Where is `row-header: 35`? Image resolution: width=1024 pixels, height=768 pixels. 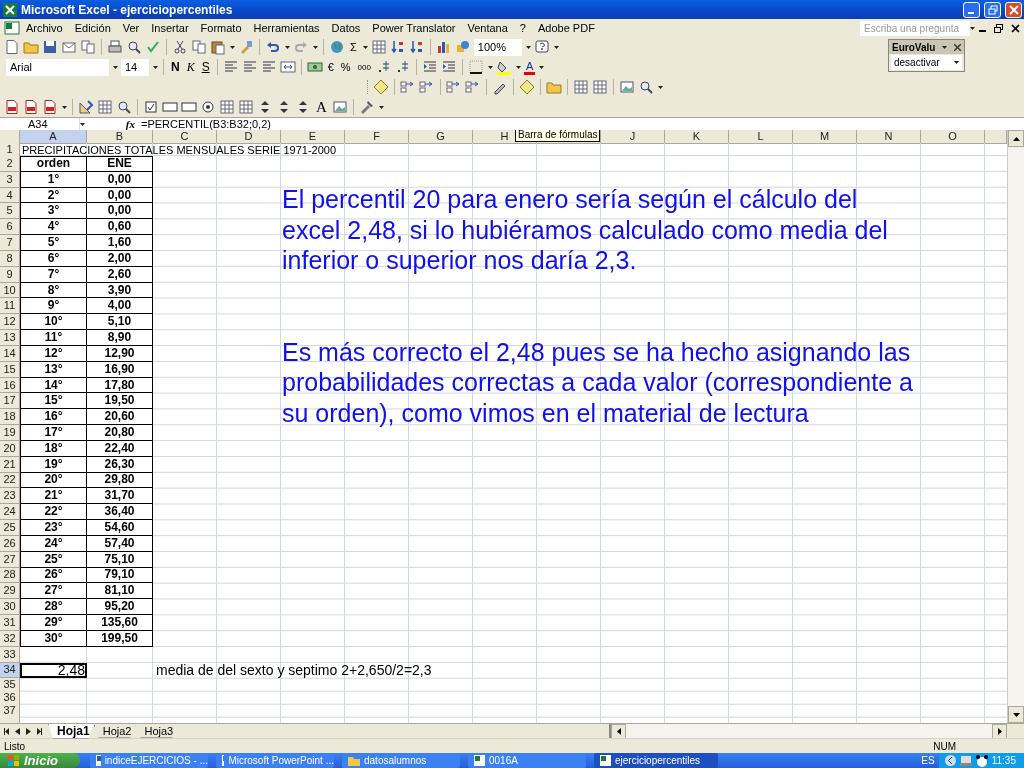
row-header: 35 is located at coordinates (10, 685).